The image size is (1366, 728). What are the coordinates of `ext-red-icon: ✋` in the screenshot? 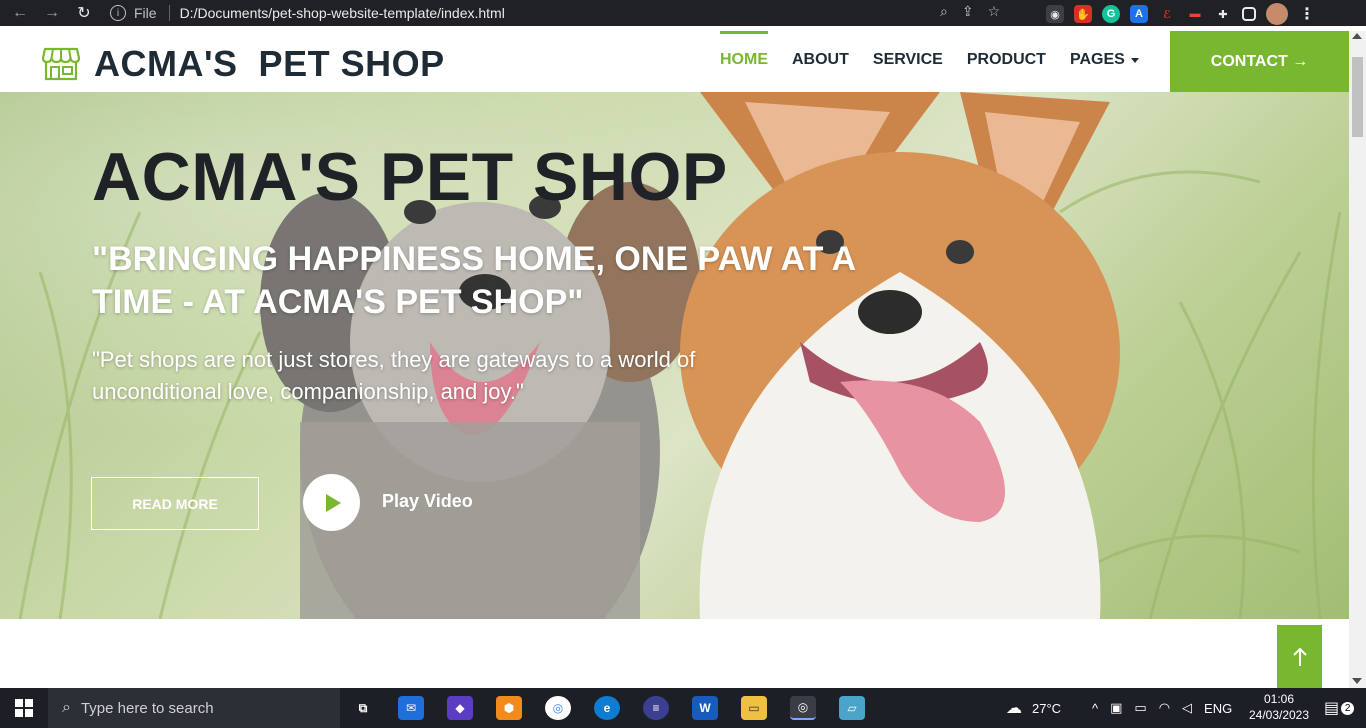 It's located at (1083, 14).